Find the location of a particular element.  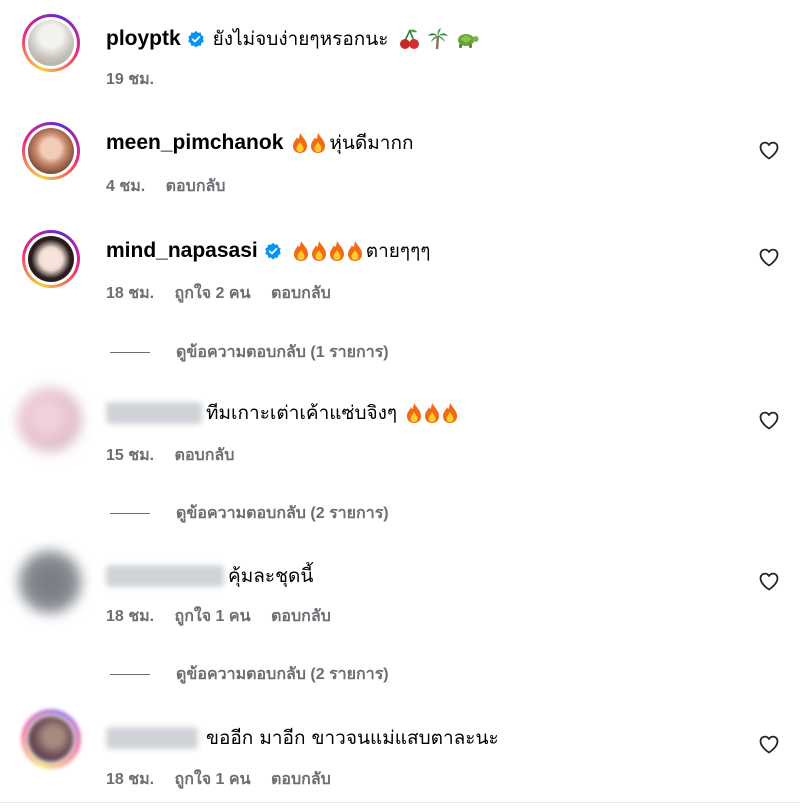

comment-username: mind_napasasi is located at coordinates (182, 251).